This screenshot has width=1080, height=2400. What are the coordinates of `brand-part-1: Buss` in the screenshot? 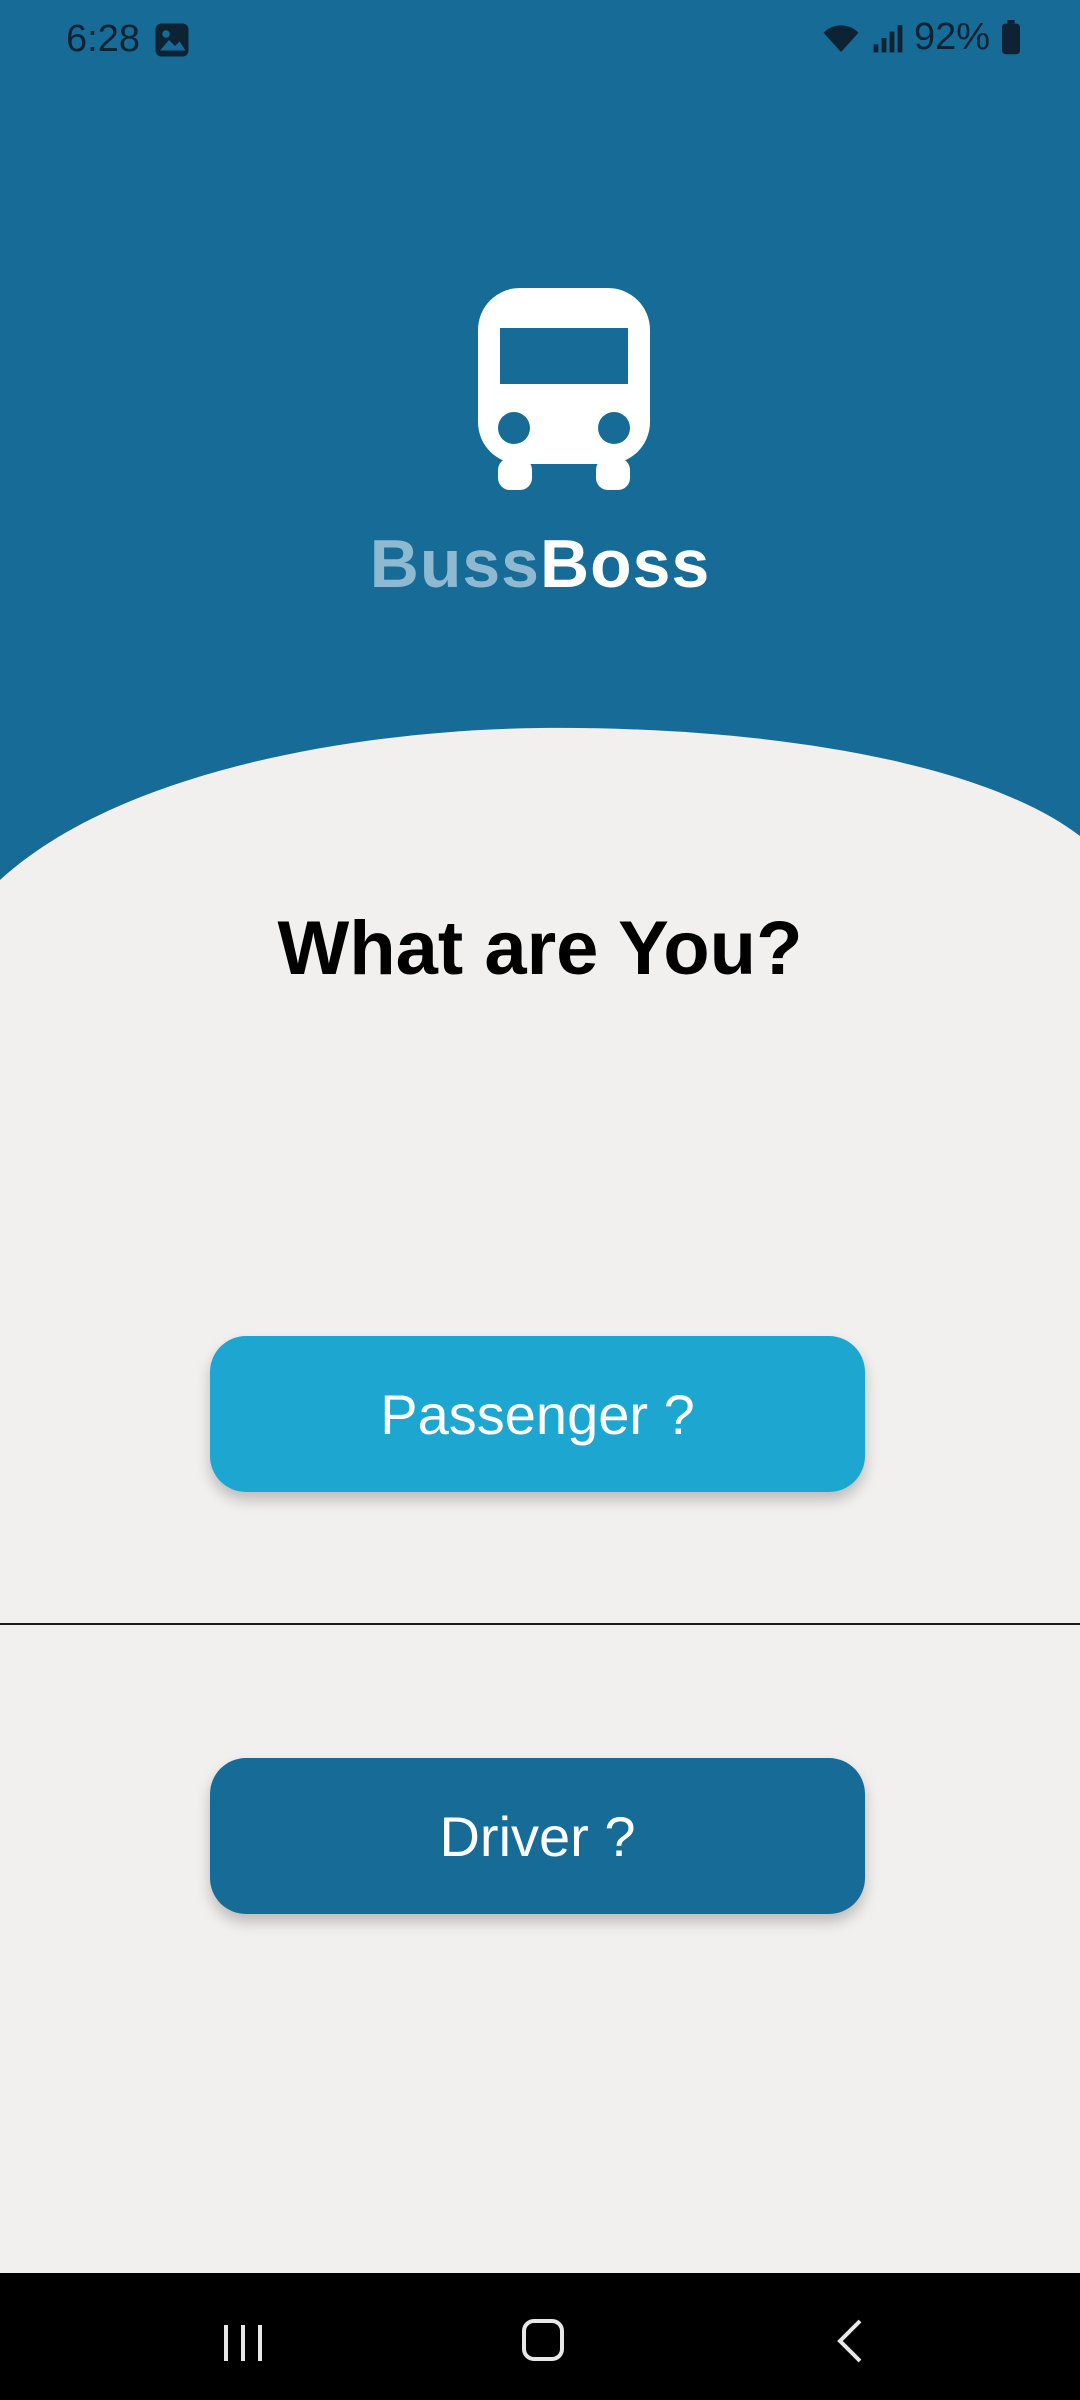 It's located at (454, 564).